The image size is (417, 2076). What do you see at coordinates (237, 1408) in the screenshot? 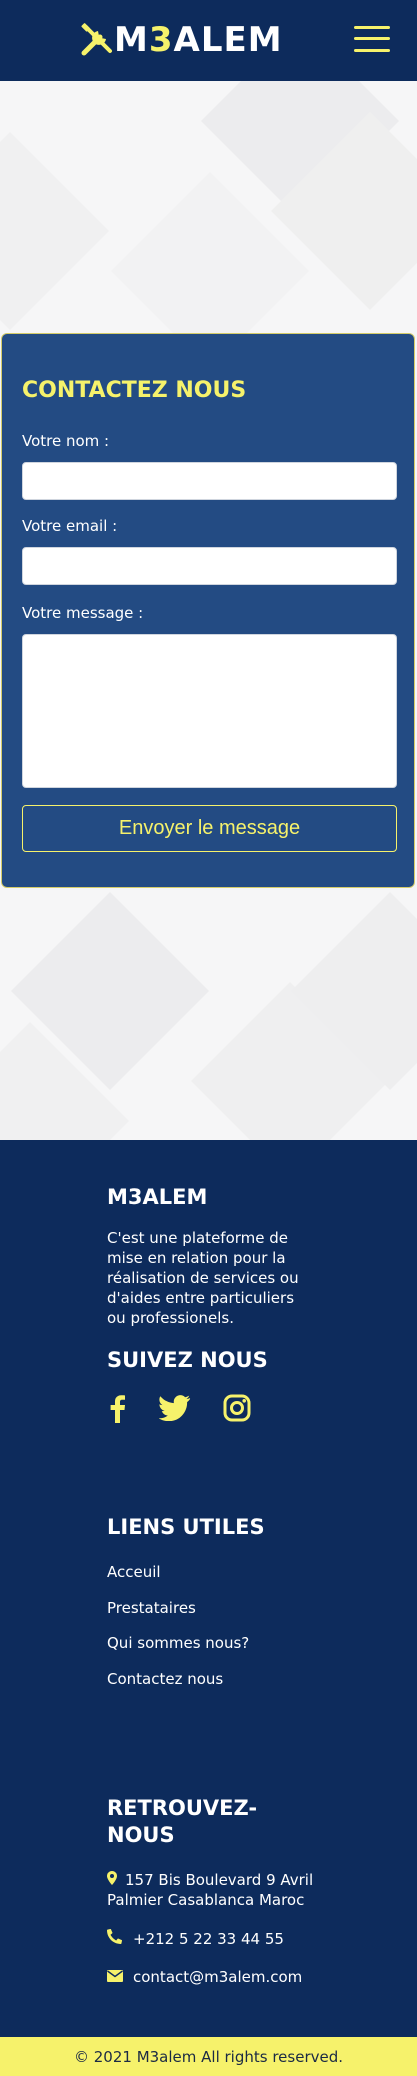
I see `instagram-icon` at bounding box center [237, 1408].